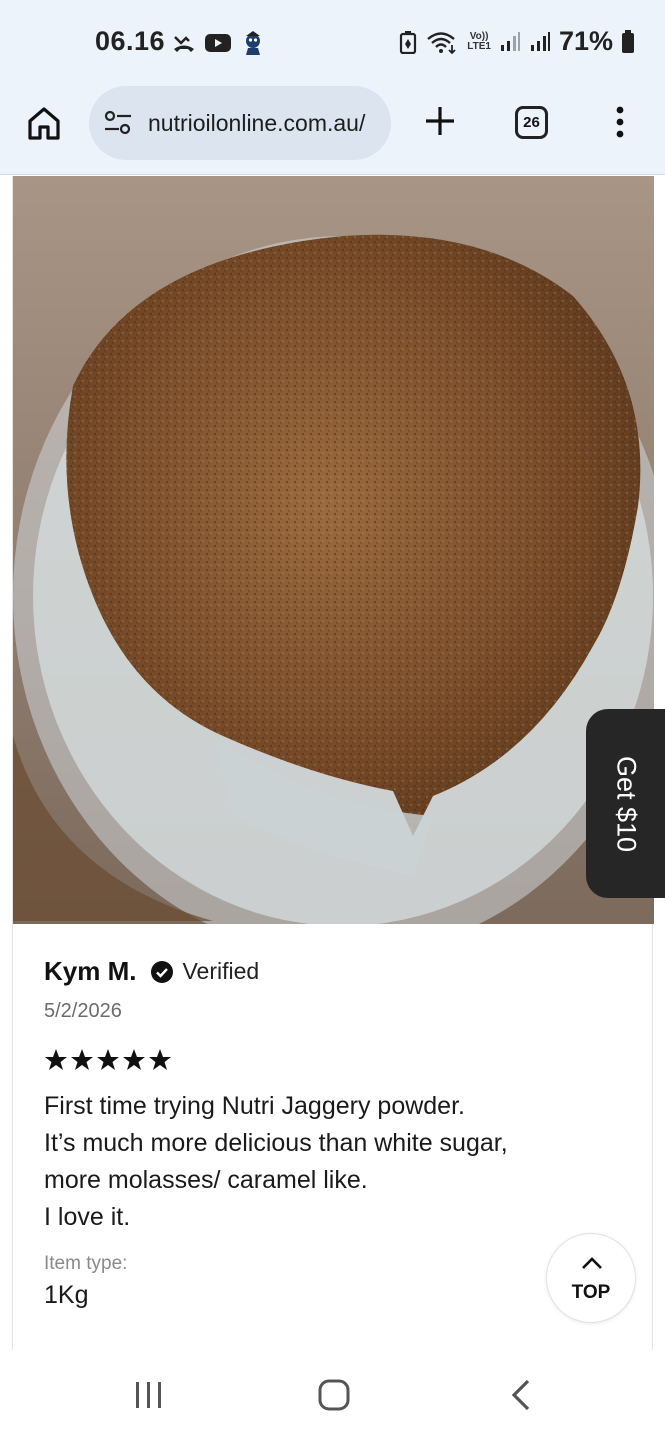  Describe the element at coordinates (118, 123) in the screenshot. I see `site-settings-icon` at that location.